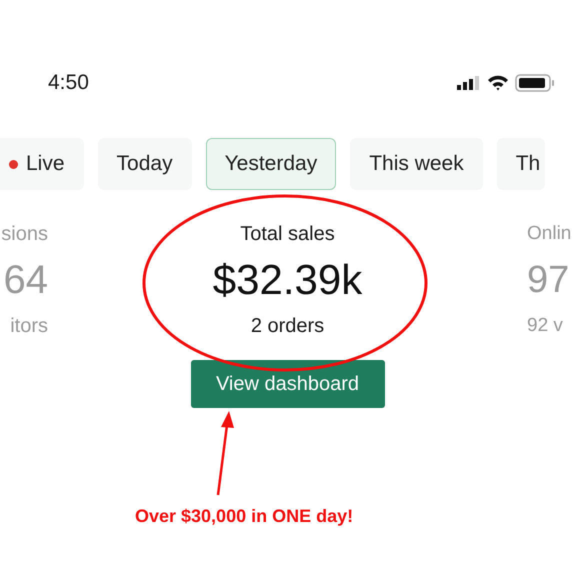 The height and width of the screenshot is (576, 575). I want to click on metric-label: Onlin, so click(549, 234).